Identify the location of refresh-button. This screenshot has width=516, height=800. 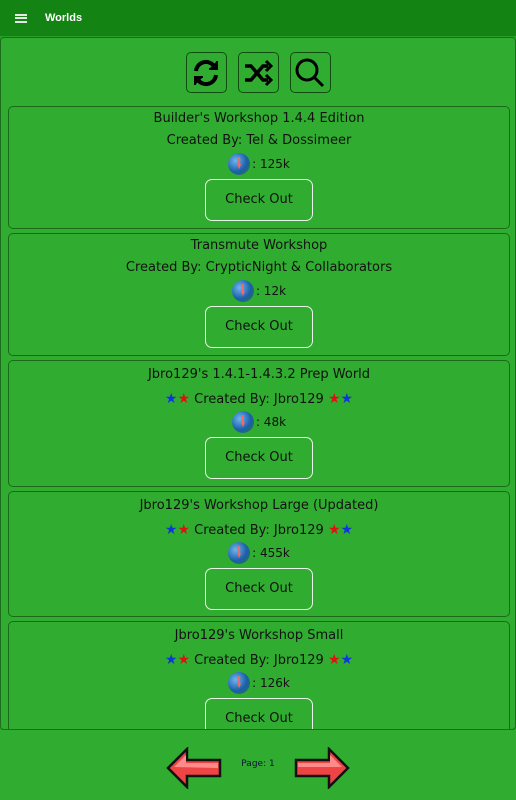
(206, 72).